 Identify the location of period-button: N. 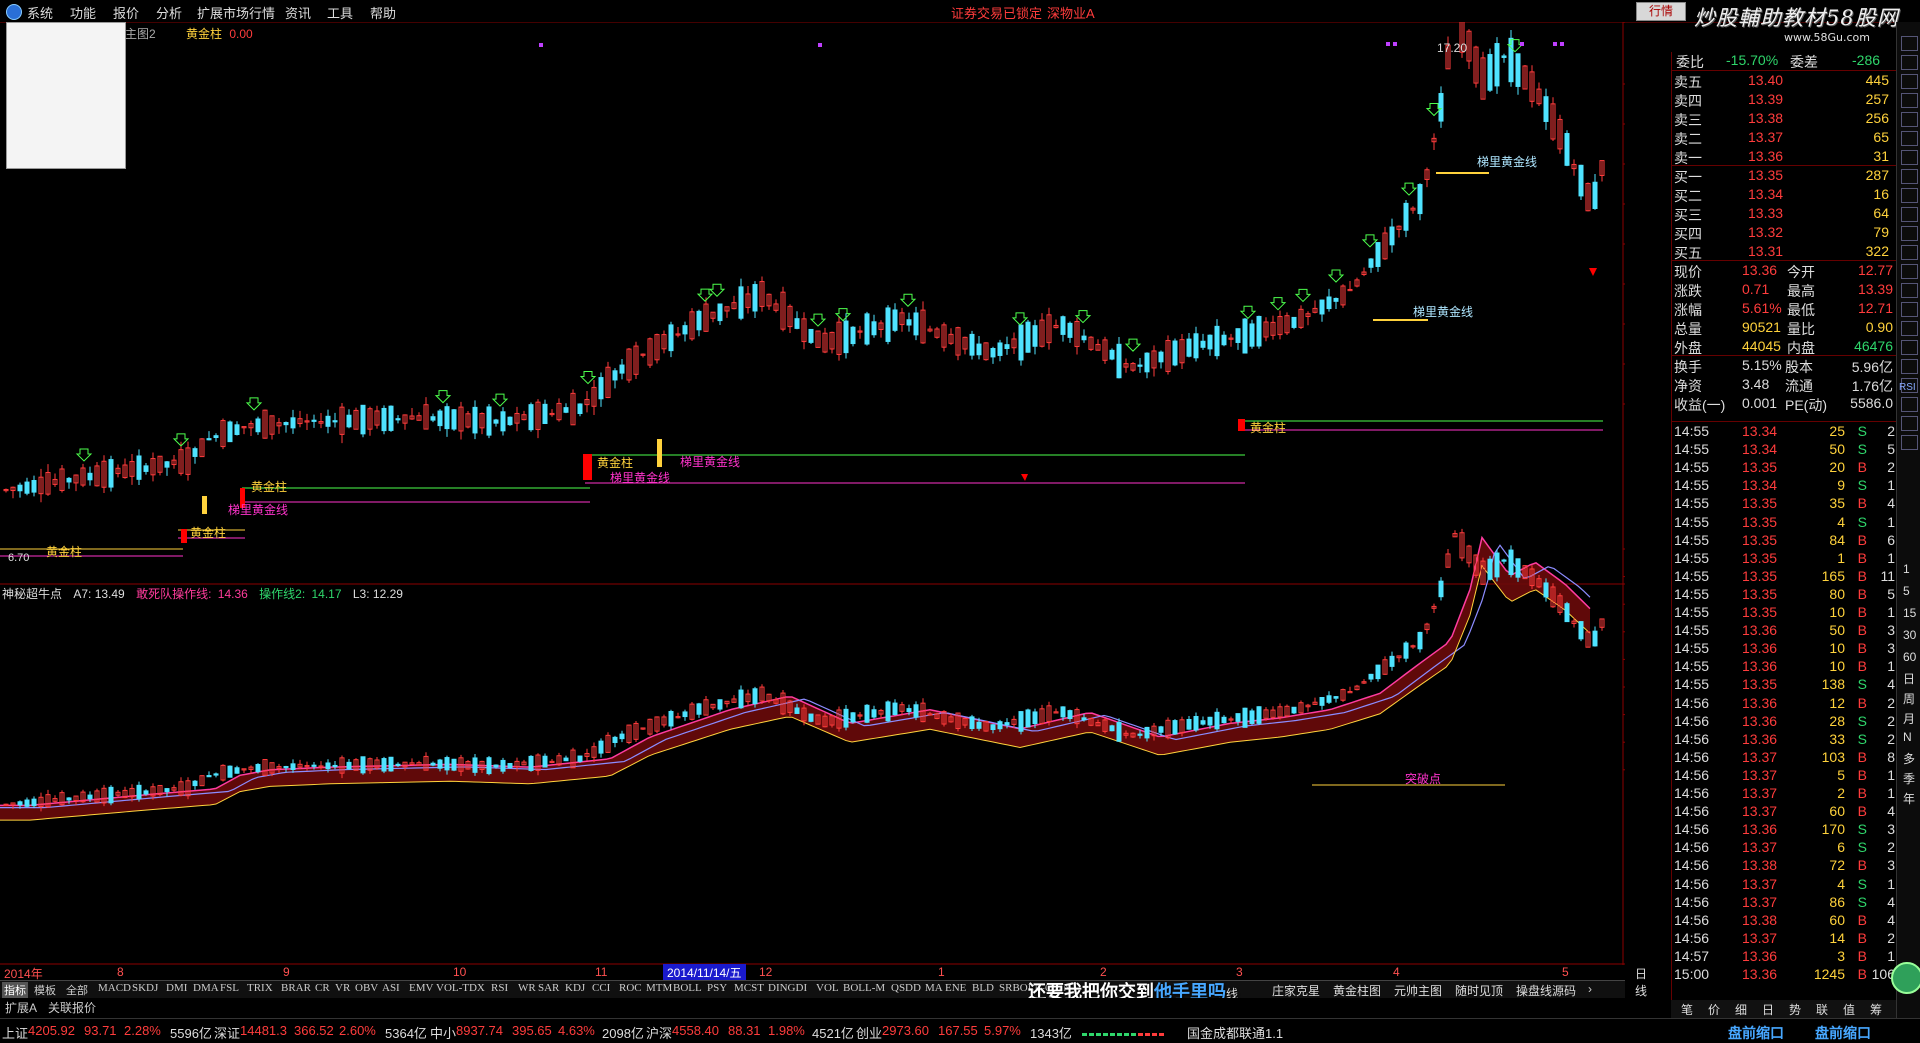
(1907, 737).